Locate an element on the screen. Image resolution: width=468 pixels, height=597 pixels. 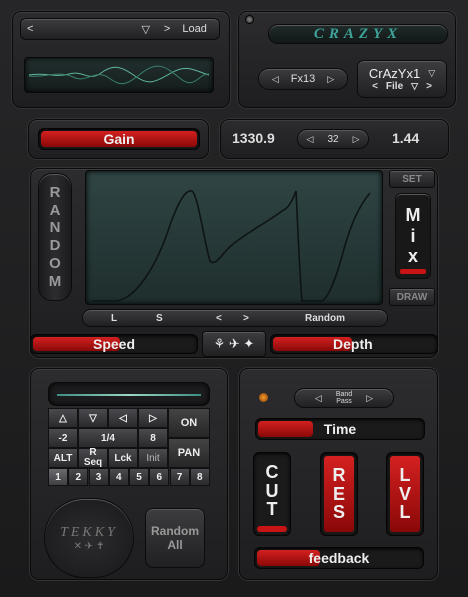
preset-next-button: > is located at coordinates (167, 29).